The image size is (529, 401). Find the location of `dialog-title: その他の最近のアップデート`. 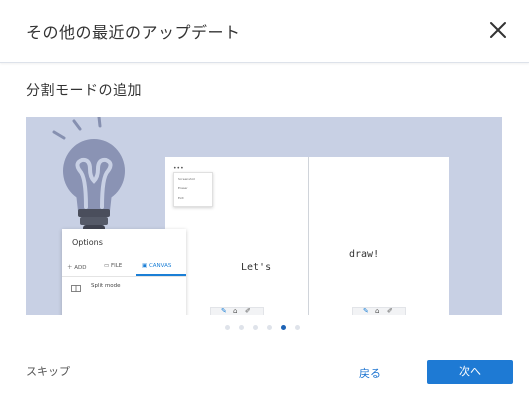

dialog-title: その他の最近のアップデート is located at coordinates (133, 32).